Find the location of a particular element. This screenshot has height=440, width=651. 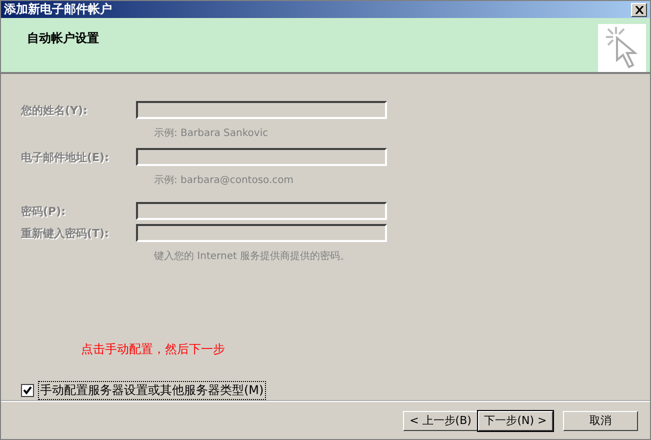

hint-text: 示例: Barbara Sankovic is located at coordinates (212, 134).